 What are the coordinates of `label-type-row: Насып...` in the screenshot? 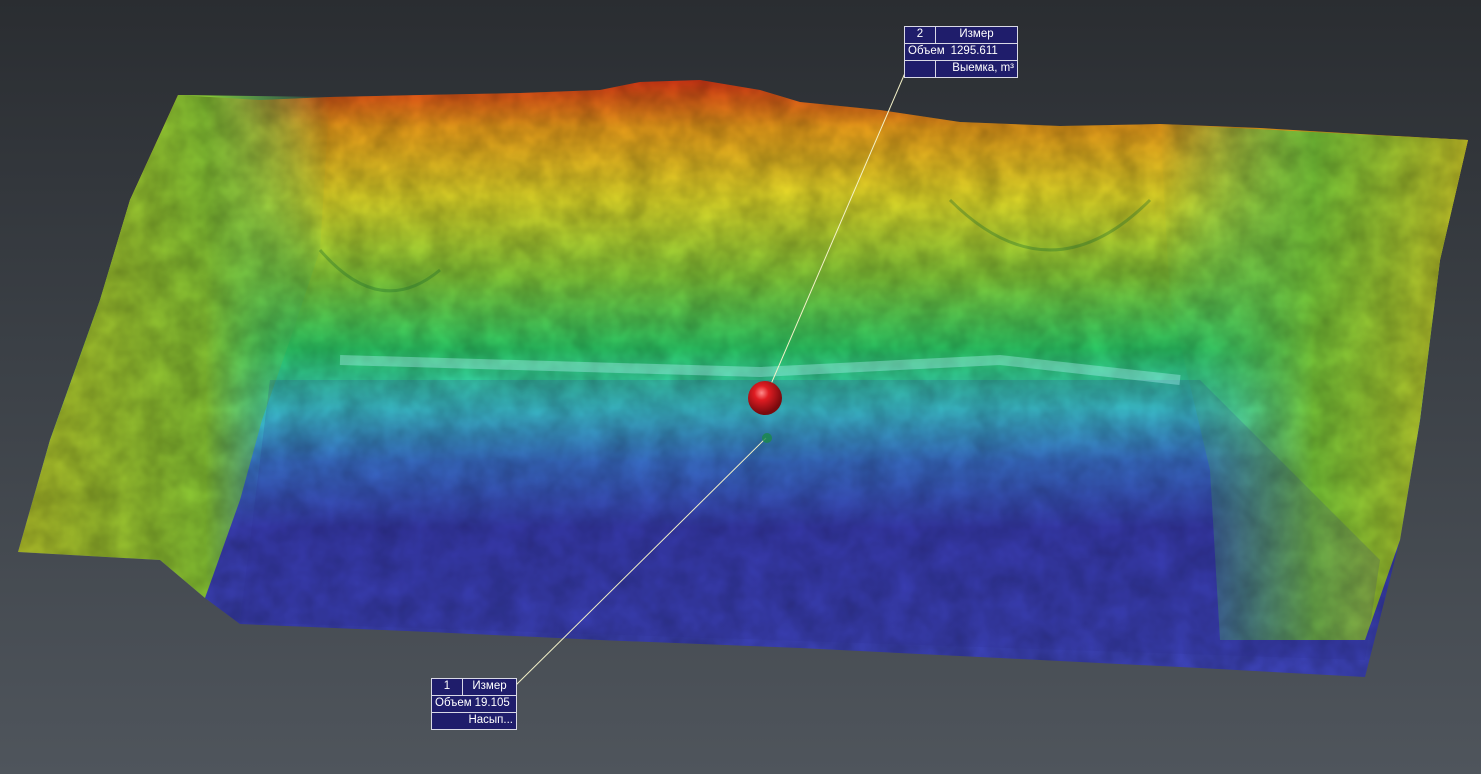 It's located at (474, 721).